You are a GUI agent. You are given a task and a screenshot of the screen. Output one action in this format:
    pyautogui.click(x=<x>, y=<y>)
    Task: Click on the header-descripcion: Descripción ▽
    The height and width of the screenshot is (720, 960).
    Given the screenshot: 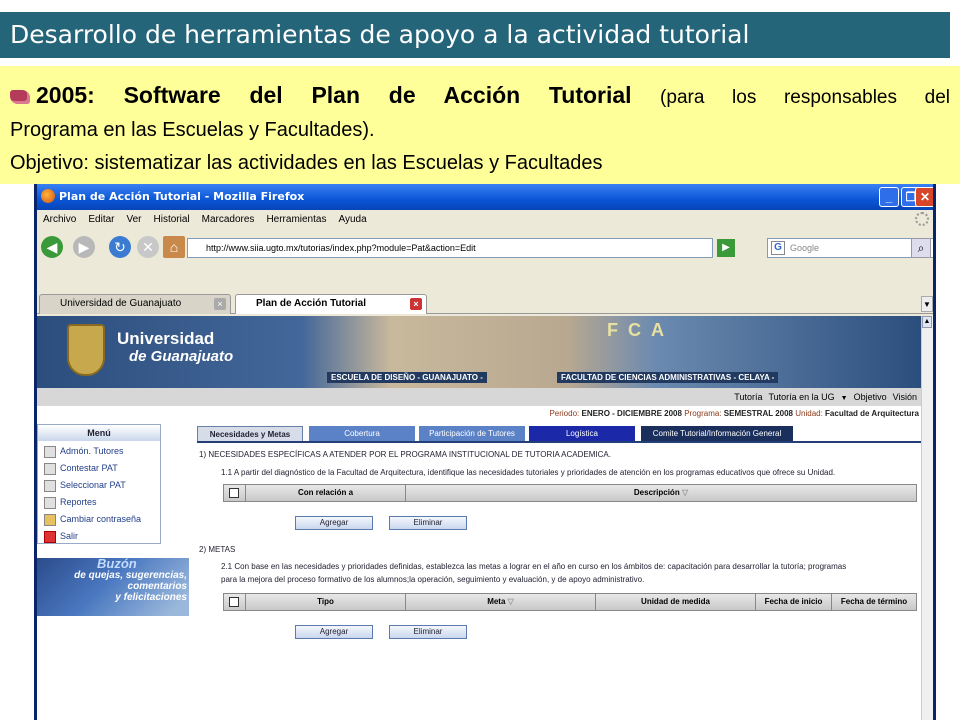 What is the action you would take?
    pyautogui.click(x=661, y=493)
    